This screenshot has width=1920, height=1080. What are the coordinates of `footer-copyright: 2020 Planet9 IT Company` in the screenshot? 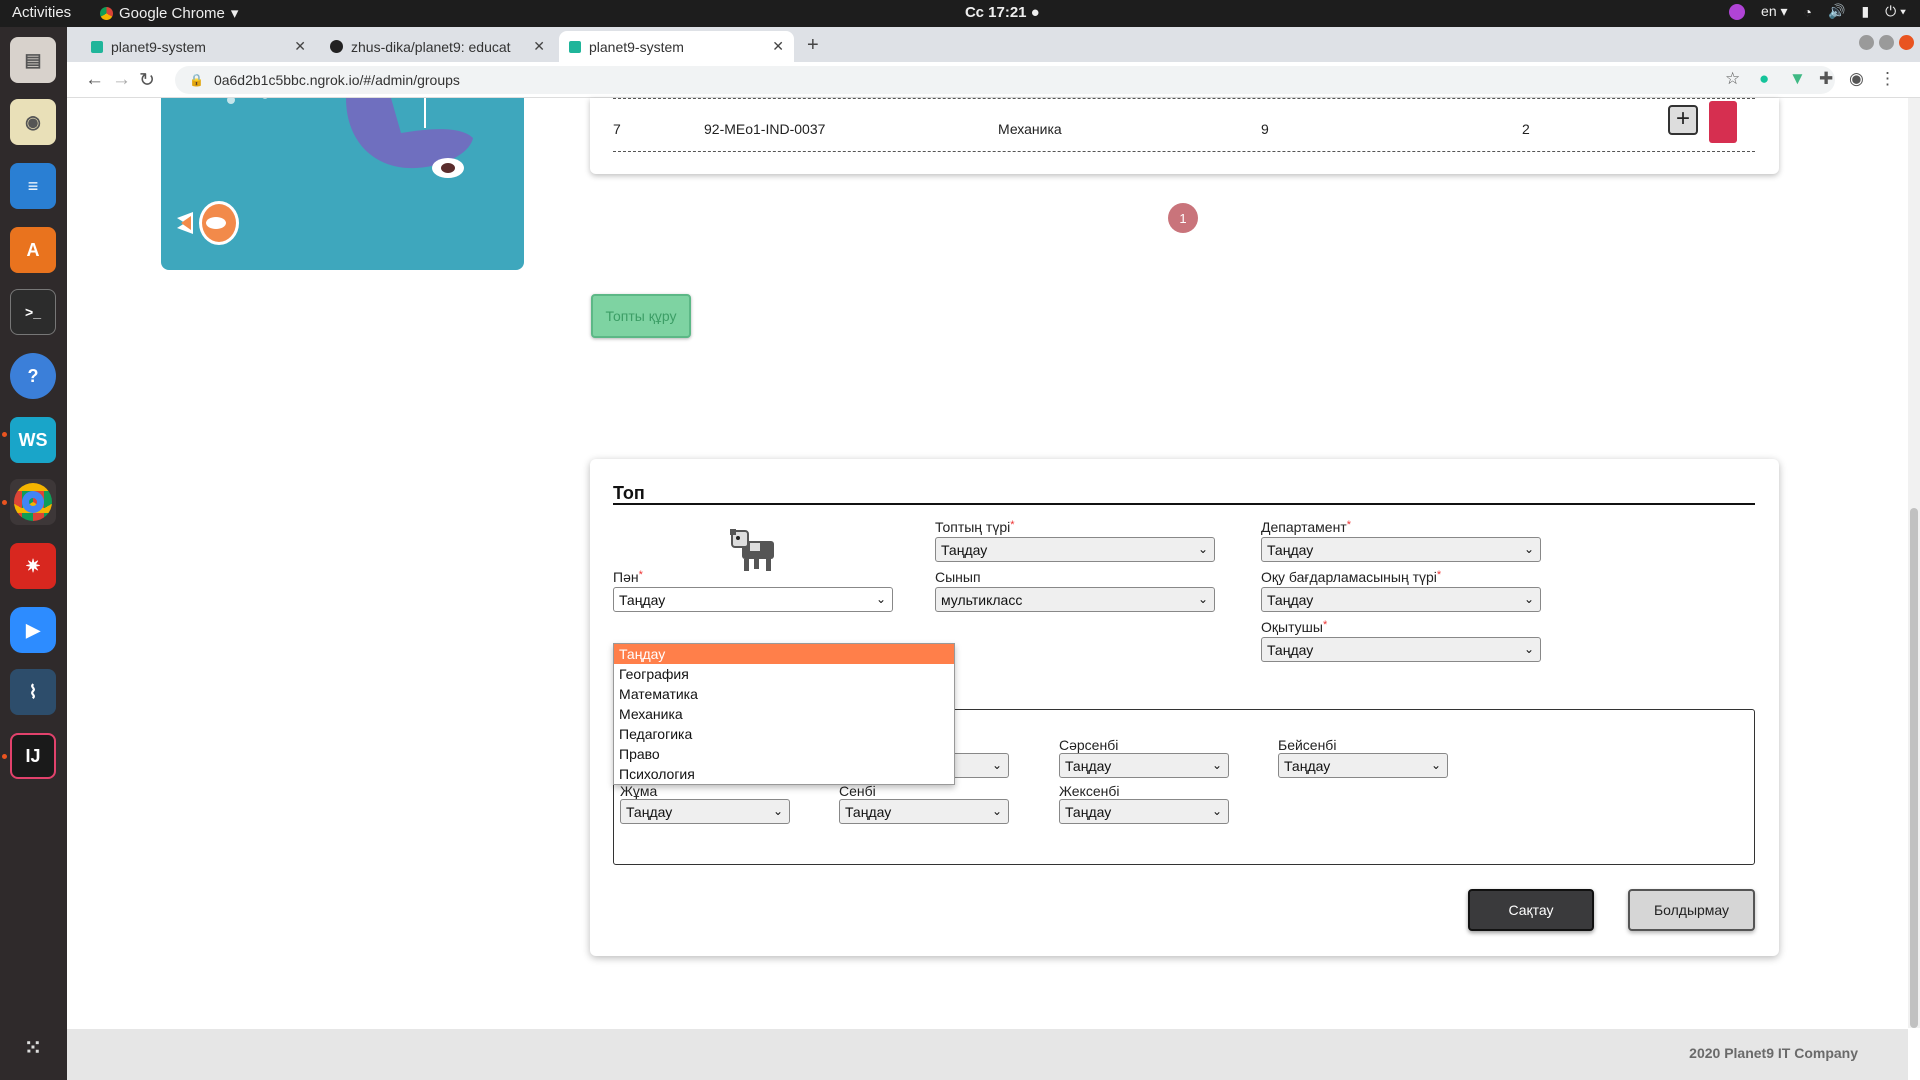 It's located at (1773, 1053).